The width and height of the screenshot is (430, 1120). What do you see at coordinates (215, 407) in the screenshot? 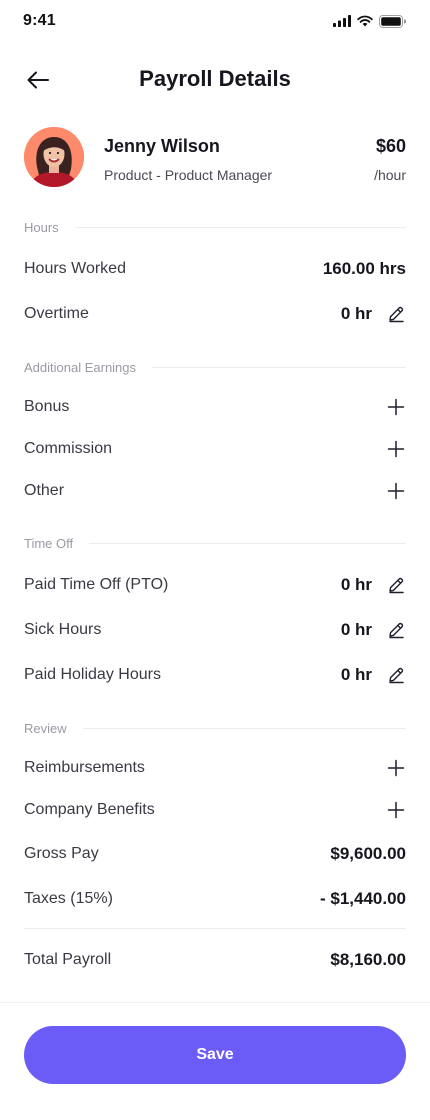
I see `bonus-row: Bonus` at bounding box center [215, 407].